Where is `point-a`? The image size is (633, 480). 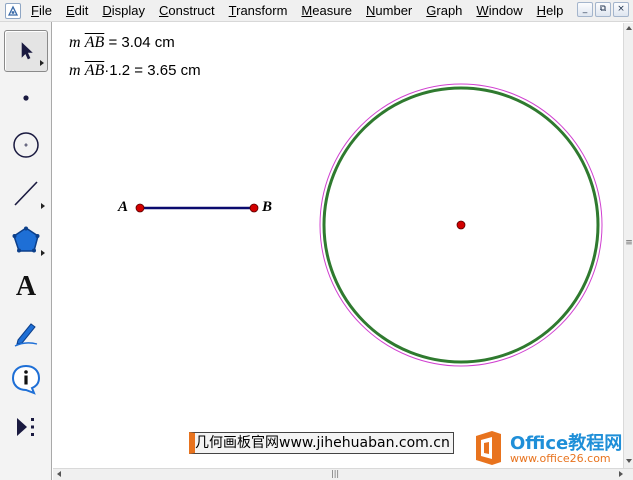
point-a is located at coordinates (140, 208).